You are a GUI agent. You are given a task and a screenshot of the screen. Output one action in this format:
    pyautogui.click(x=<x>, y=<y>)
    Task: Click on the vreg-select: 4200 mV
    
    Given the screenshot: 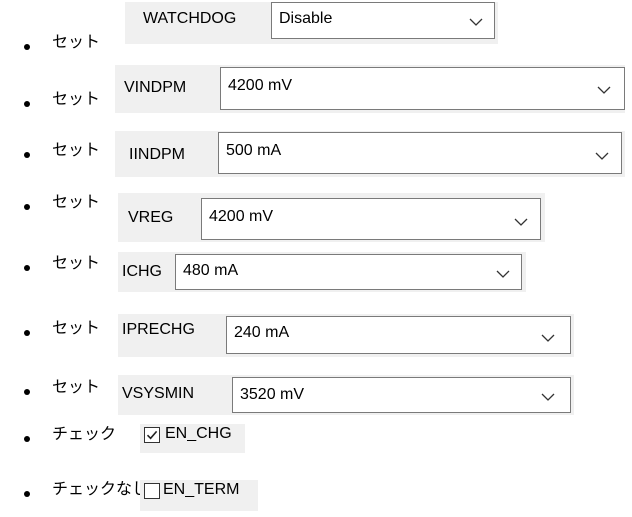 What is the action you would take?
    pyautogui.click(x=371, y=219)
    